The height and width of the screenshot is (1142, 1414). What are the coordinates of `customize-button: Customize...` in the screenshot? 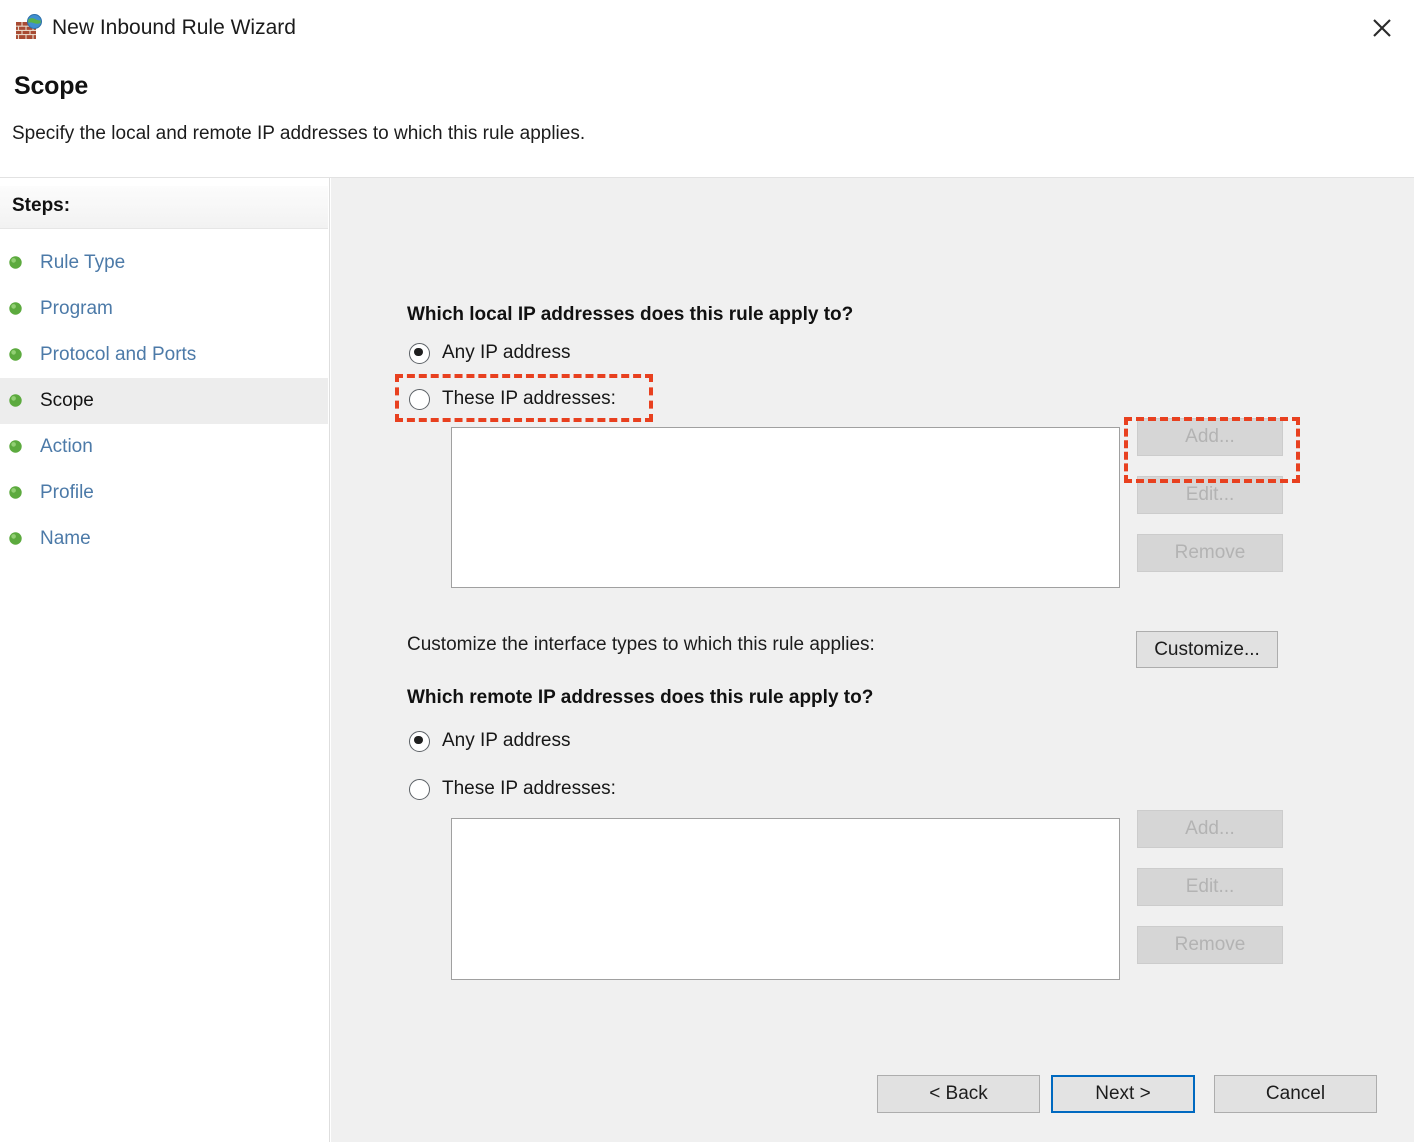 It's located at (1207, 649).